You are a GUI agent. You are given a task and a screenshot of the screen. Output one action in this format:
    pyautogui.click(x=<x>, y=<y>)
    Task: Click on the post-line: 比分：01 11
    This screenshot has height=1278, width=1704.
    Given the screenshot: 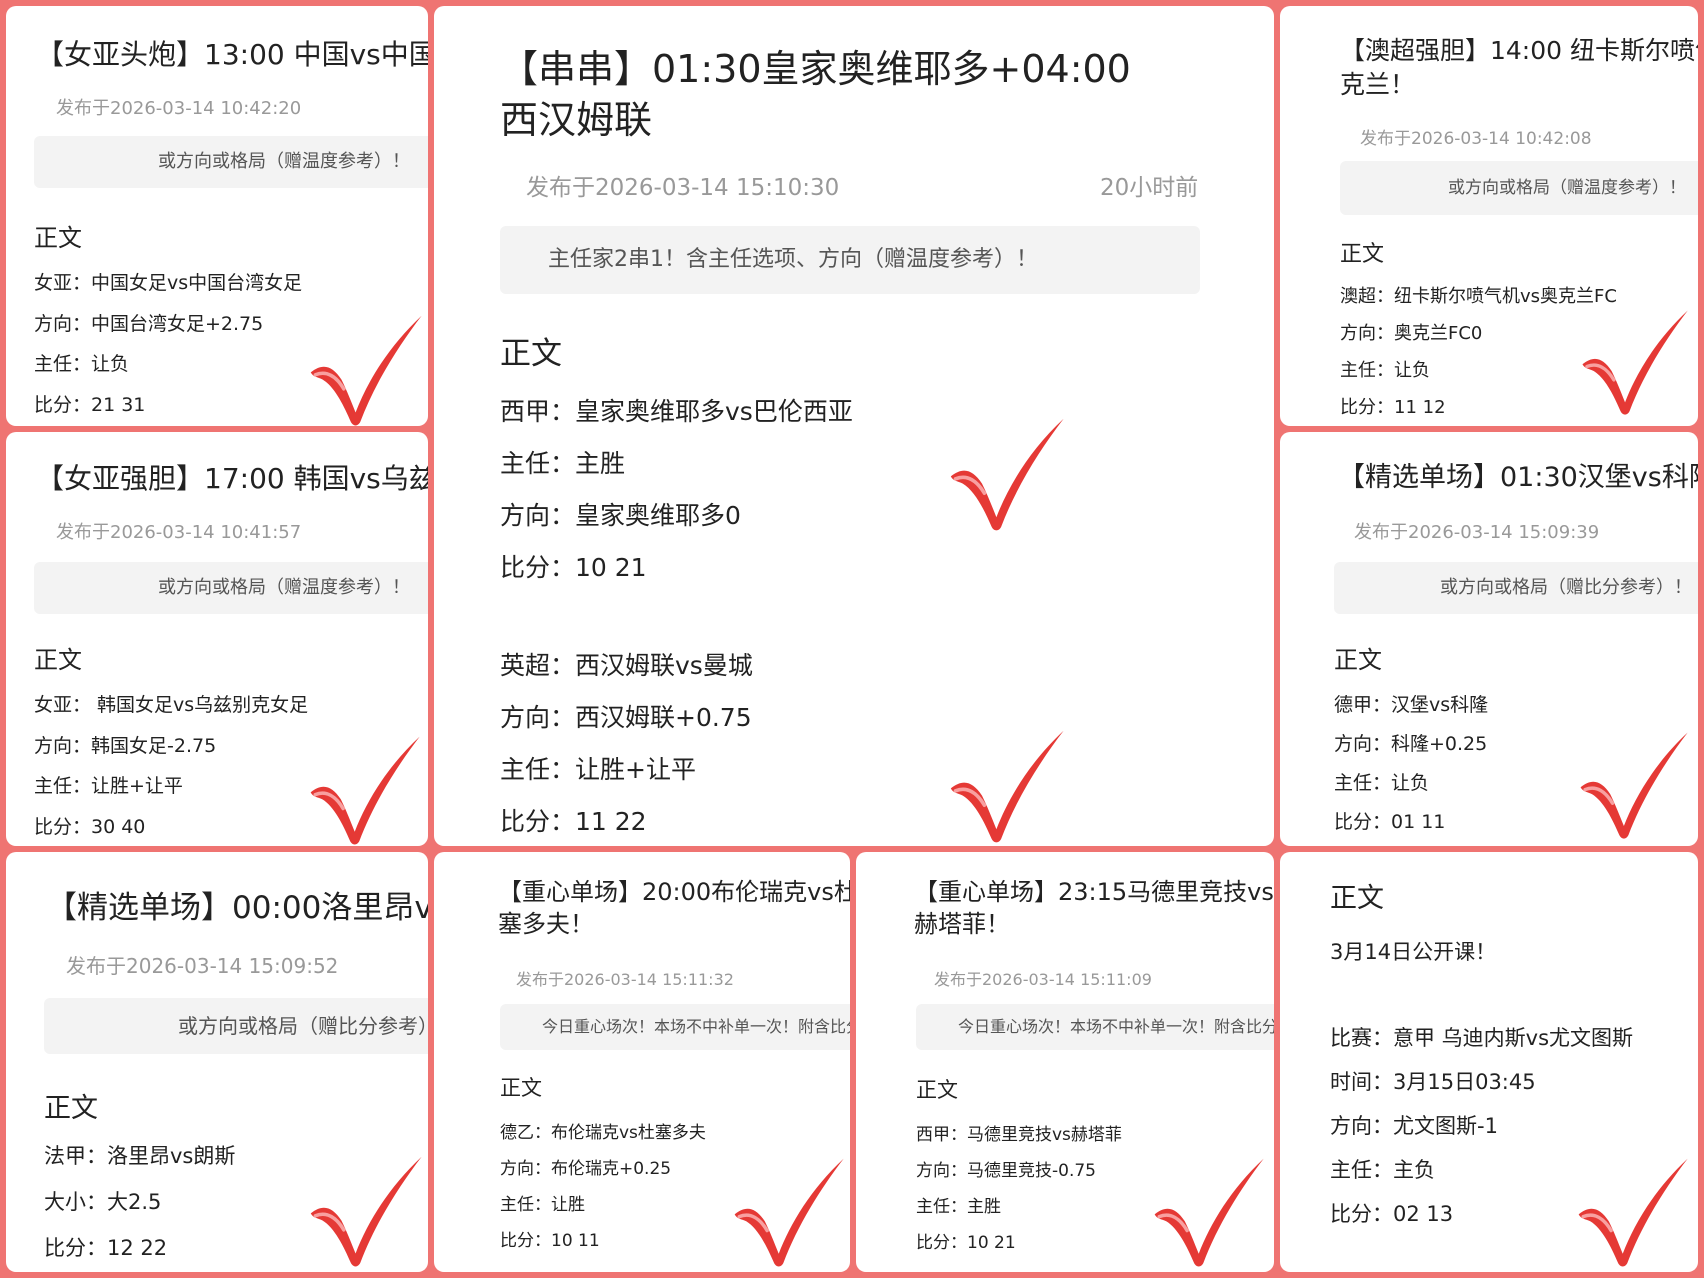 What is the action you would take?
    pyautogui.click(x=1390, y=822)
    